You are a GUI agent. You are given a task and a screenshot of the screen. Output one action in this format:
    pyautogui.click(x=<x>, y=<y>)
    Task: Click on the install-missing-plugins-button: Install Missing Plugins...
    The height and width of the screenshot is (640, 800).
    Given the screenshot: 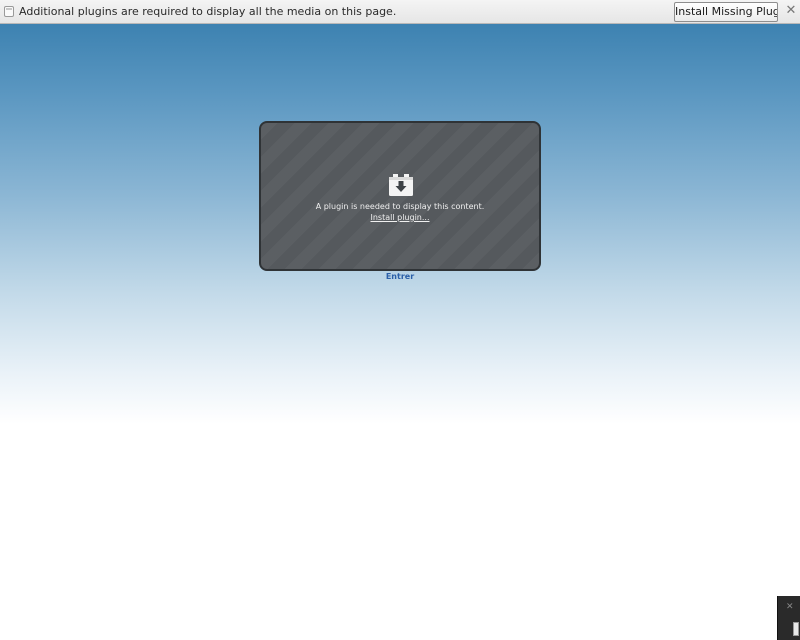 What is the action you would take?
    pyautogui.click(x=726, y=12)
    